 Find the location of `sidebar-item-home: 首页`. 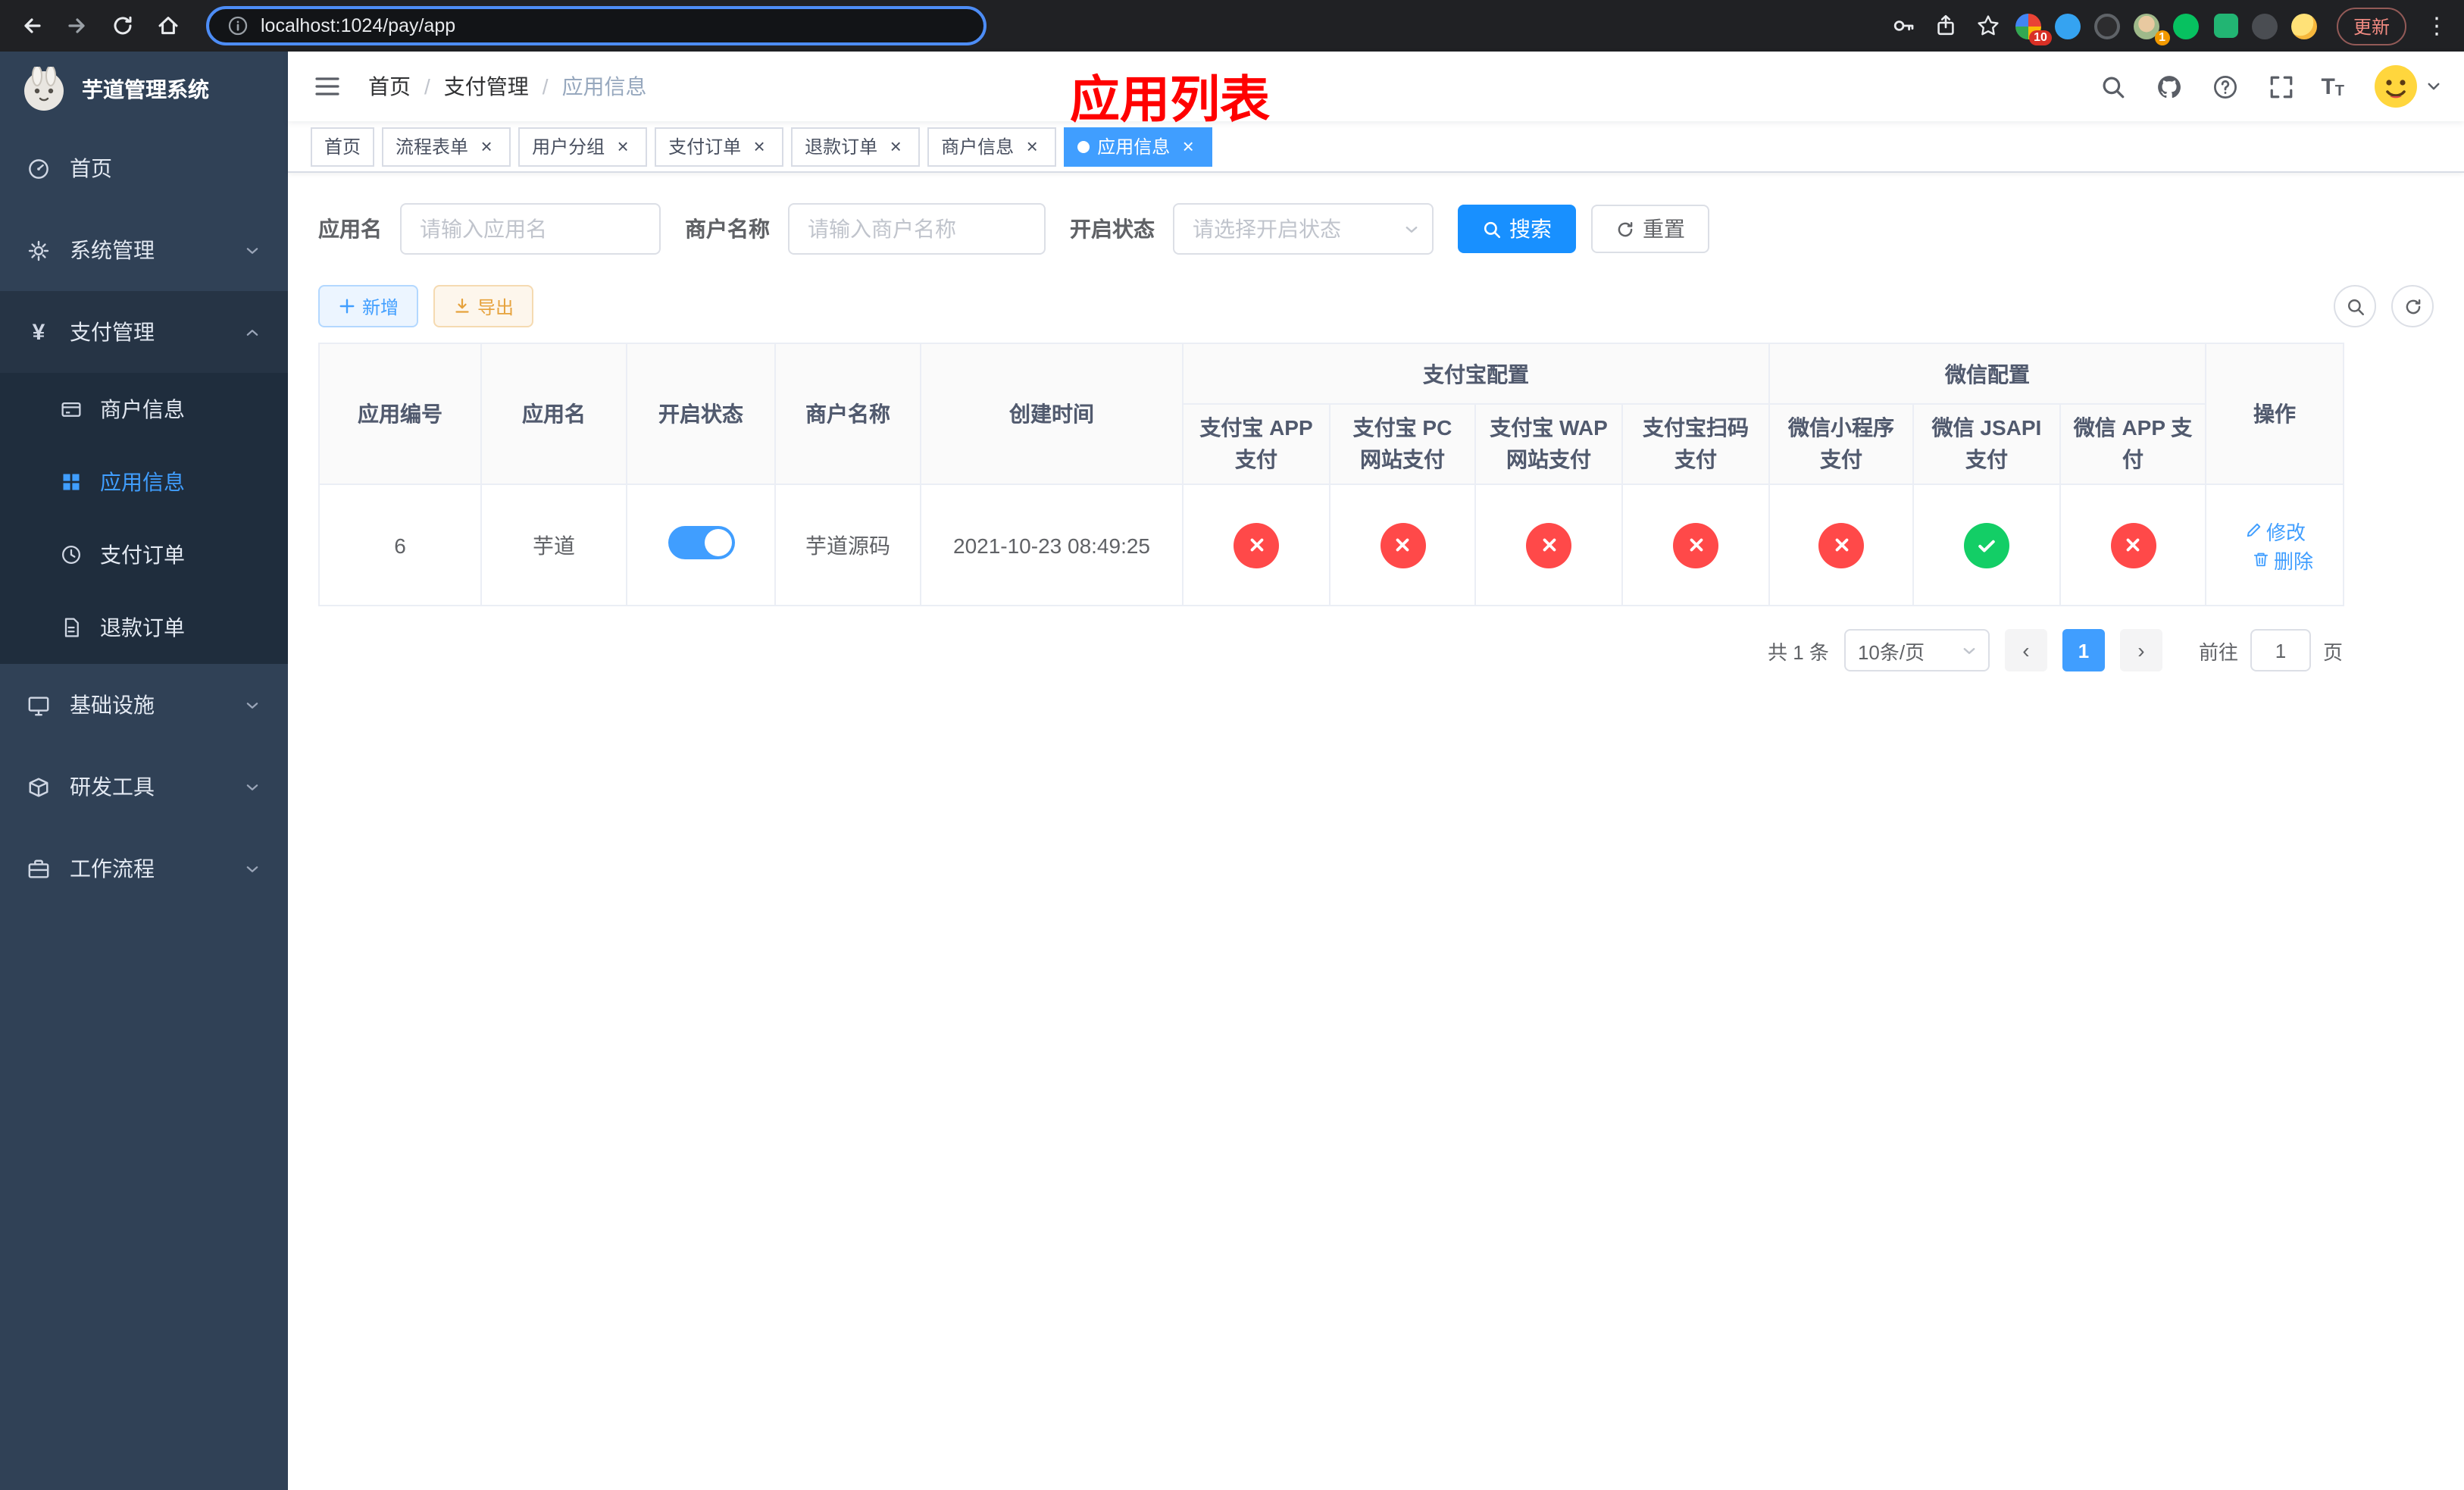

sidebar-item-home: 首页 is located at coordinates (144, 168).